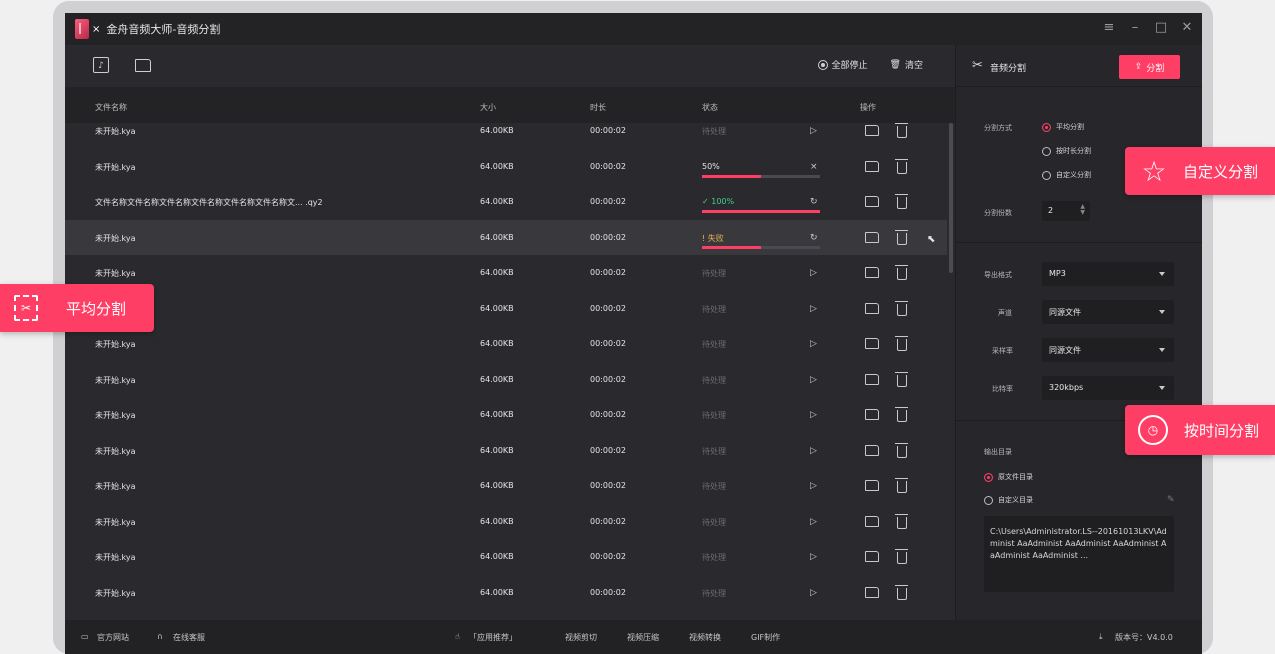 This screenshot has width=1275, height=654. I want to click on file-name: 文件名称文件名称文件名称文件名称文件名称文件名称文... .qy2, so click(209, 202).